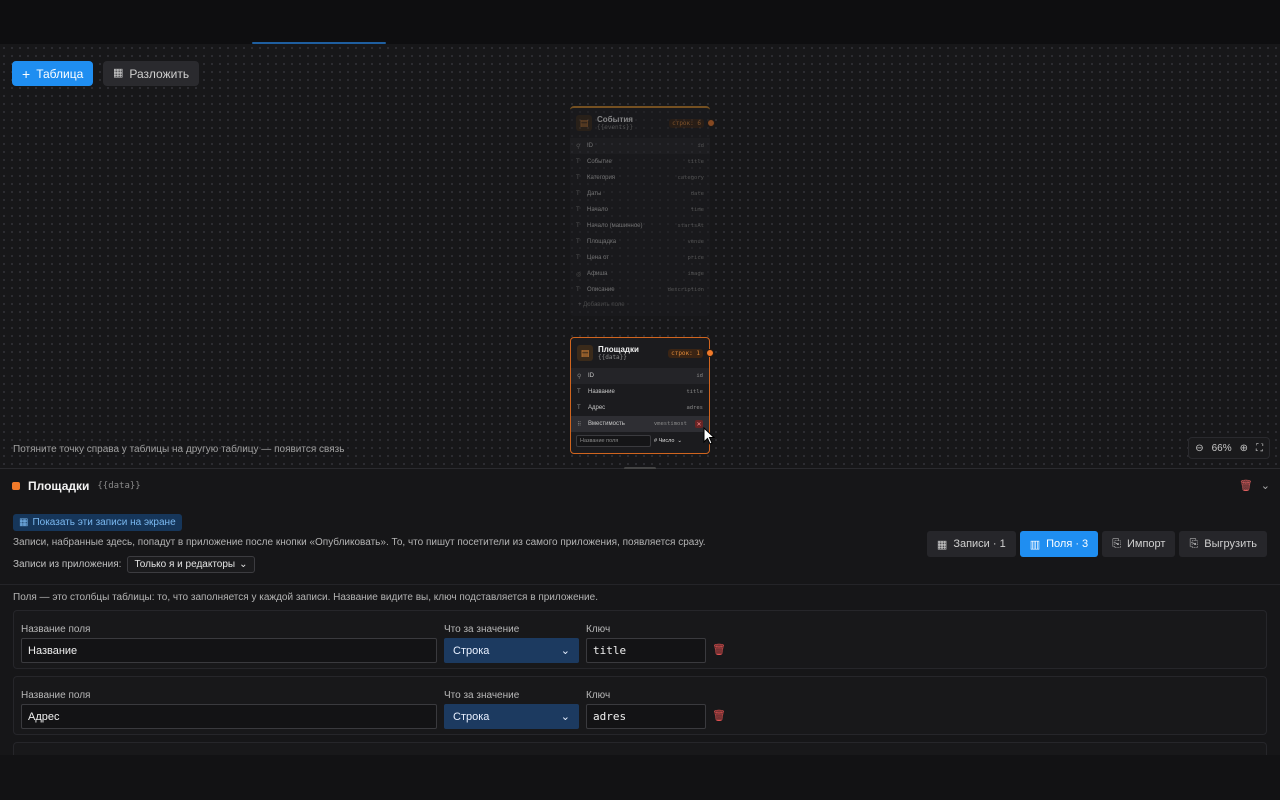 This screenshot has height=800, width=1280. I want to click on field-name-label: Название поля, so click(56, 695).